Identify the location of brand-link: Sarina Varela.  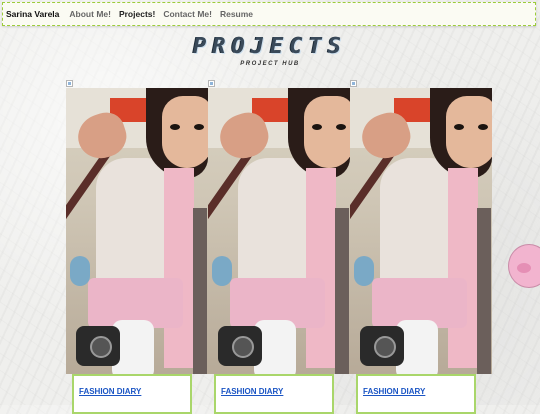
(32, 14).